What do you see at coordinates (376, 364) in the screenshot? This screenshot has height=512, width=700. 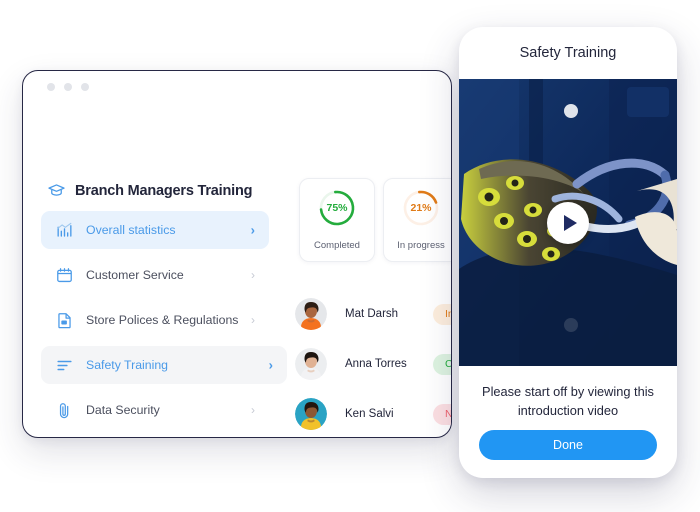 I see `user-name: Anna Torres` at bounding box center [376, 364].